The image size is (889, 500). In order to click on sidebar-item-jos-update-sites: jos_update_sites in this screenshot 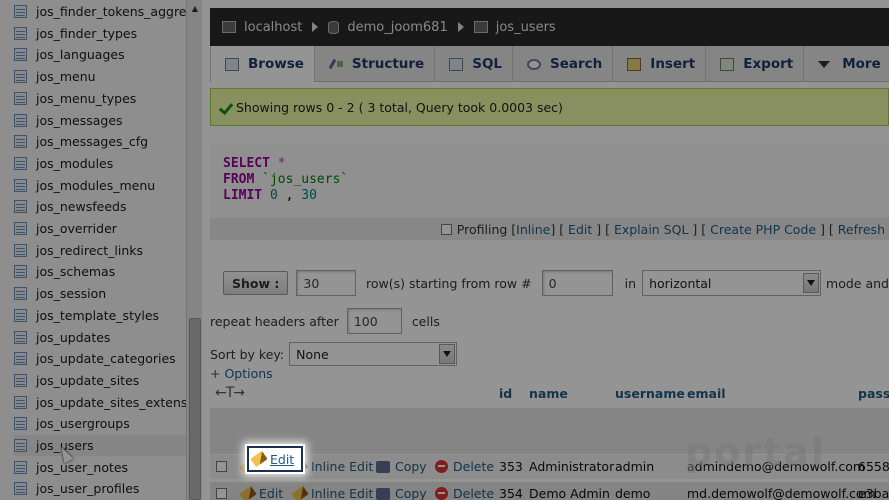, I will do `click(100, 380)`.